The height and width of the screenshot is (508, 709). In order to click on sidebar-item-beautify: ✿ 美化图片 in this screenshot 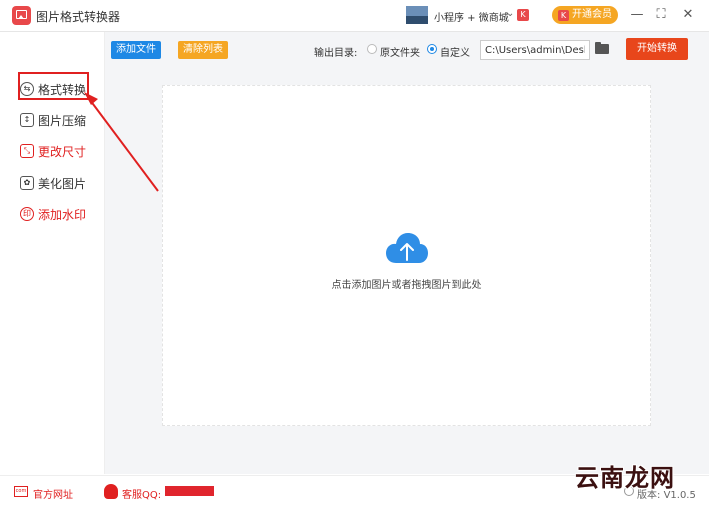, I will do `click(53, 183)`.